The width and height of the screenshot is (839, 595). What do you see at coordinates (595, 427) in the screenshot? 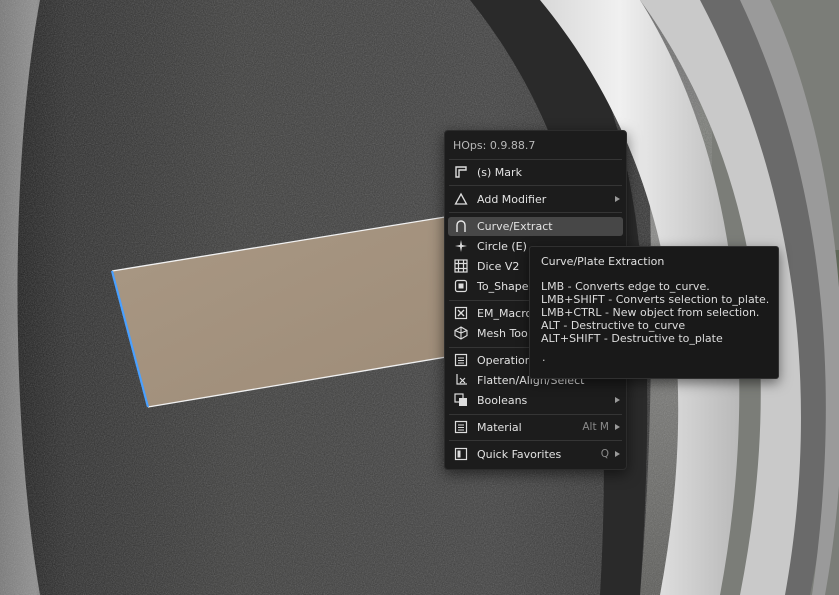
I see `menu-item-hotkey: Alt M` at bounding box center [595, 427].